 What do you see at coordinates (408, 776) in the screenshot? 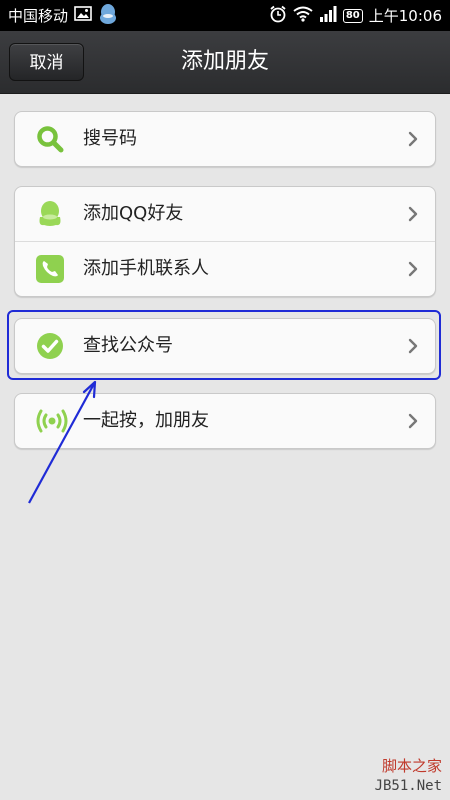
I see `watermark: 脚本之家 JB51.Net` at bounding box center [408, 776].